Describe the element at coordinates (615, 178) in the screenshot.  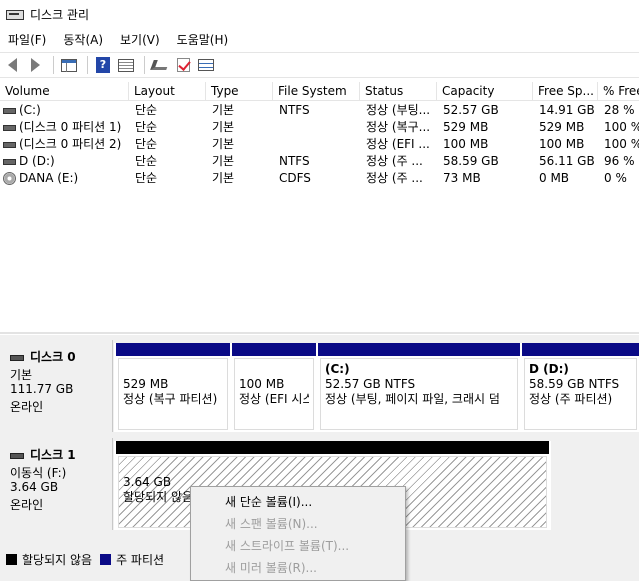
I see `cell-percent-free: 0 %` at that location.